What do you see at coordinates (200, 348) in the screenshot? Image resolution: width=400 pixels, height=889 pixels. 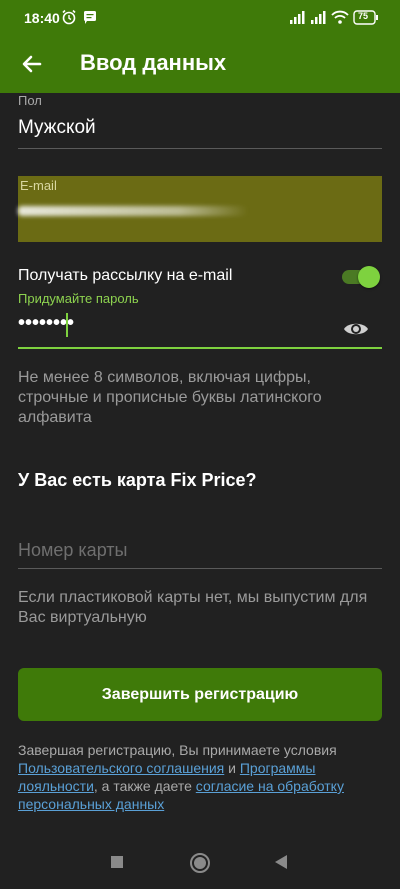 I see `password-underline` at bounding box center [200, 348].